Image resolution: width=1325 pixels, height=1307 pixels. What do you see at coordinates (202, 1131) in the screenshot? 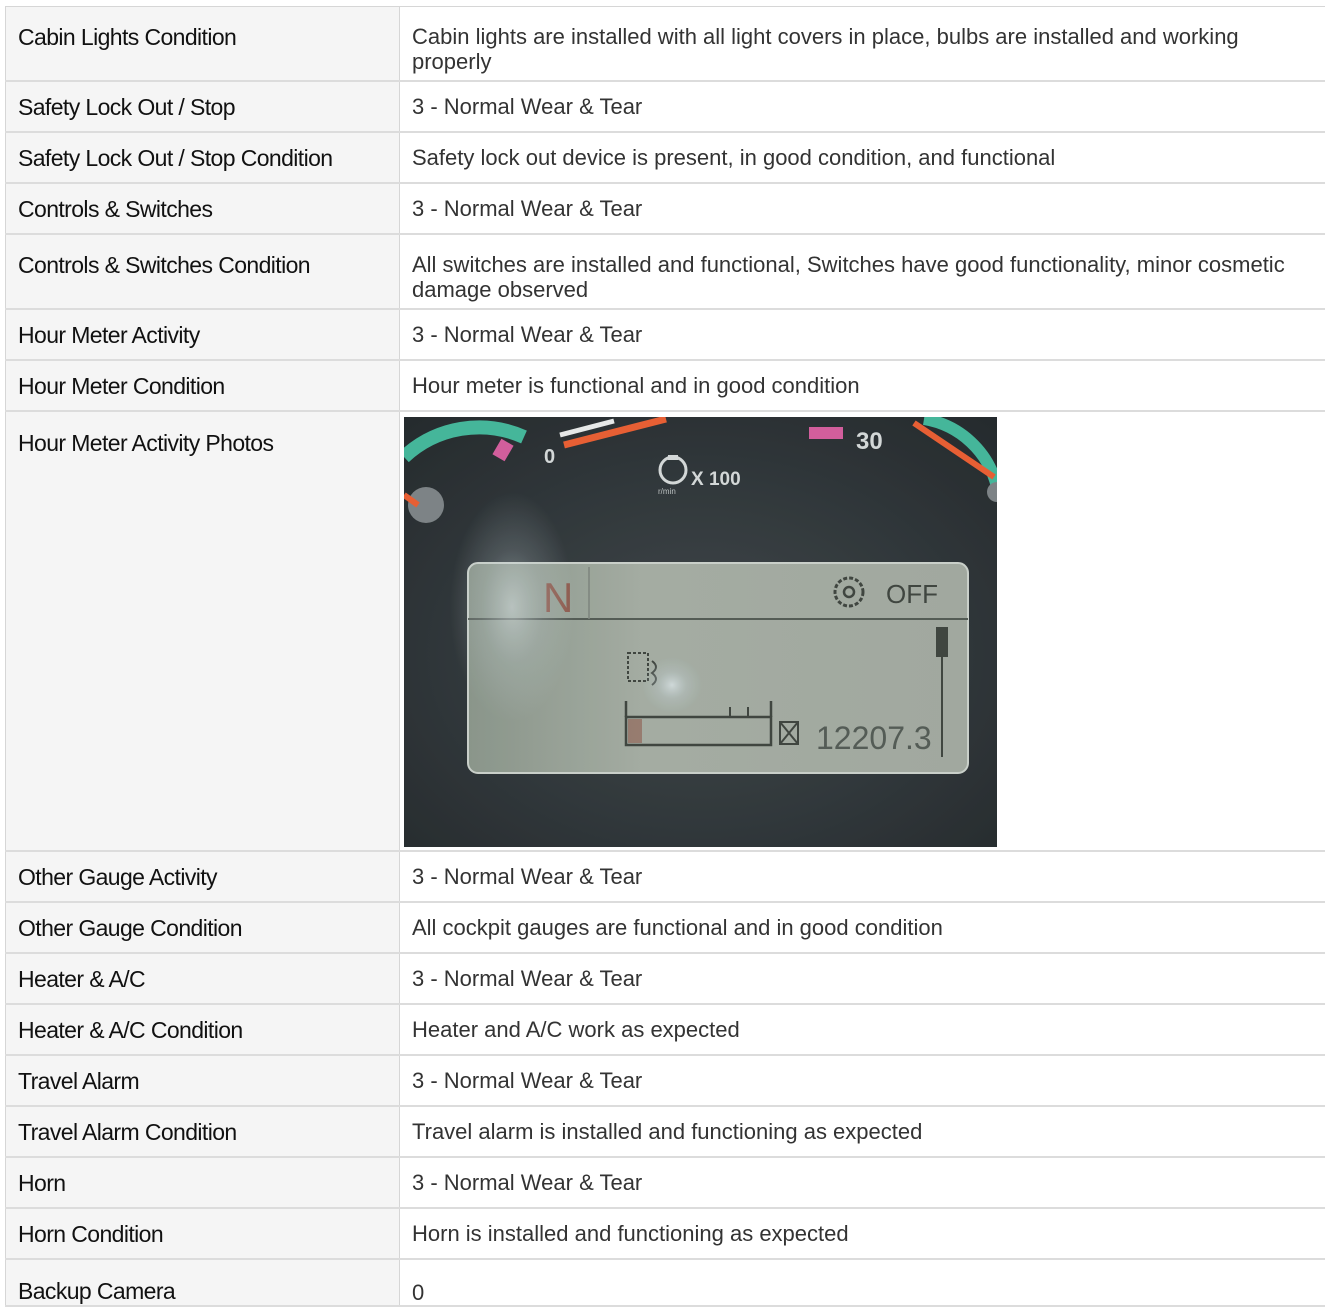
I see `row-label: Travel Alarm Condition` at bounding box center [202, 1131].